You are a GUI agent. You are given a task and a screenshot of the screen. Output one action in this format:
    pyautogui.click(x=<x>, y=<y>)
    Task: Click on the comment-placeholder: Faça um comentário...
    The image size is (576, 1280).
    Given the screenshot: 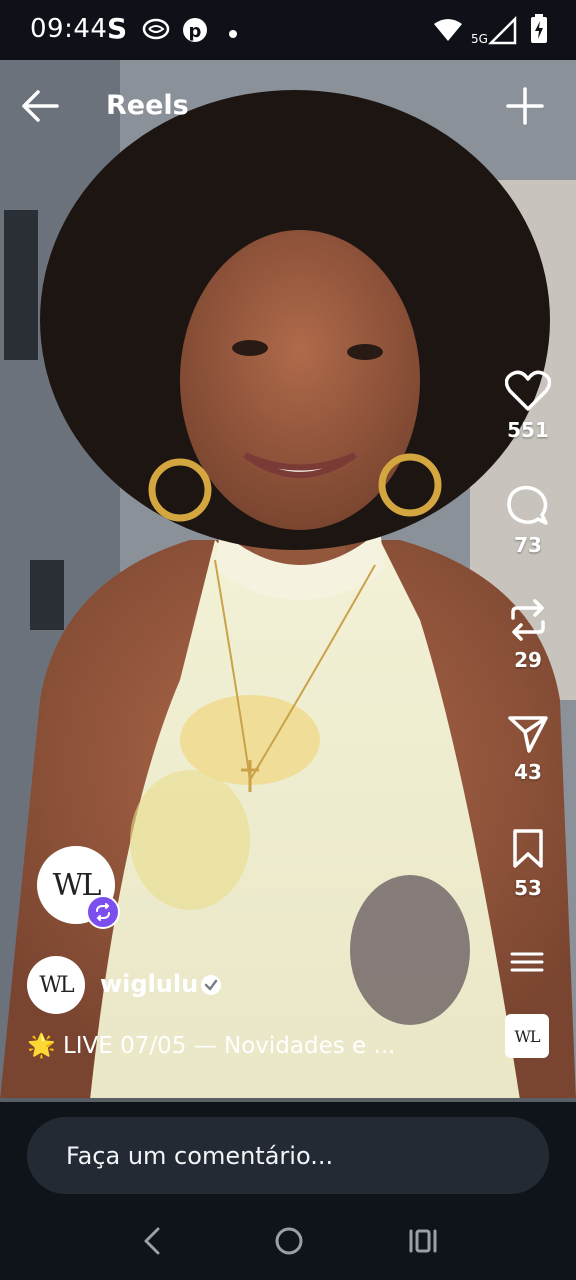 What is the action you would take?
    pyautogui.click(x=200, y=1155)
    